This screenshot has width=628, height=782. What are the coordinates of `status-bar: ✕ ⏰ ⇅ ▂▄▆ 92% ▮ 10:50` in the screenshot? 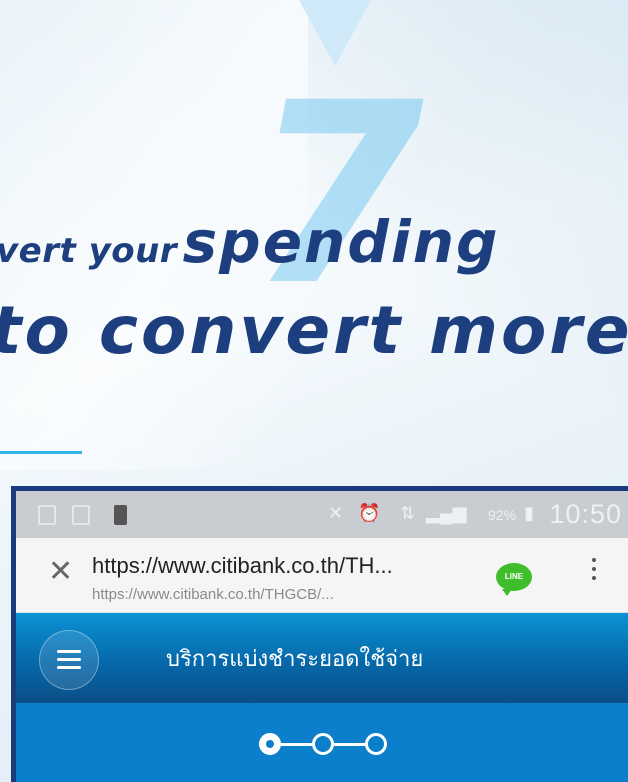 It's located at (322, 514).